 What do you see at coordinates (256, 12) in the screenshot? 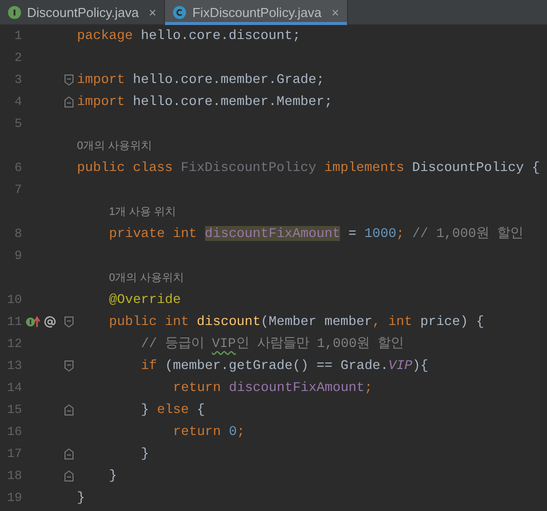
I see `editor-tab: FixDiscountPolicy.java ×` at bounding box center [256, 12].